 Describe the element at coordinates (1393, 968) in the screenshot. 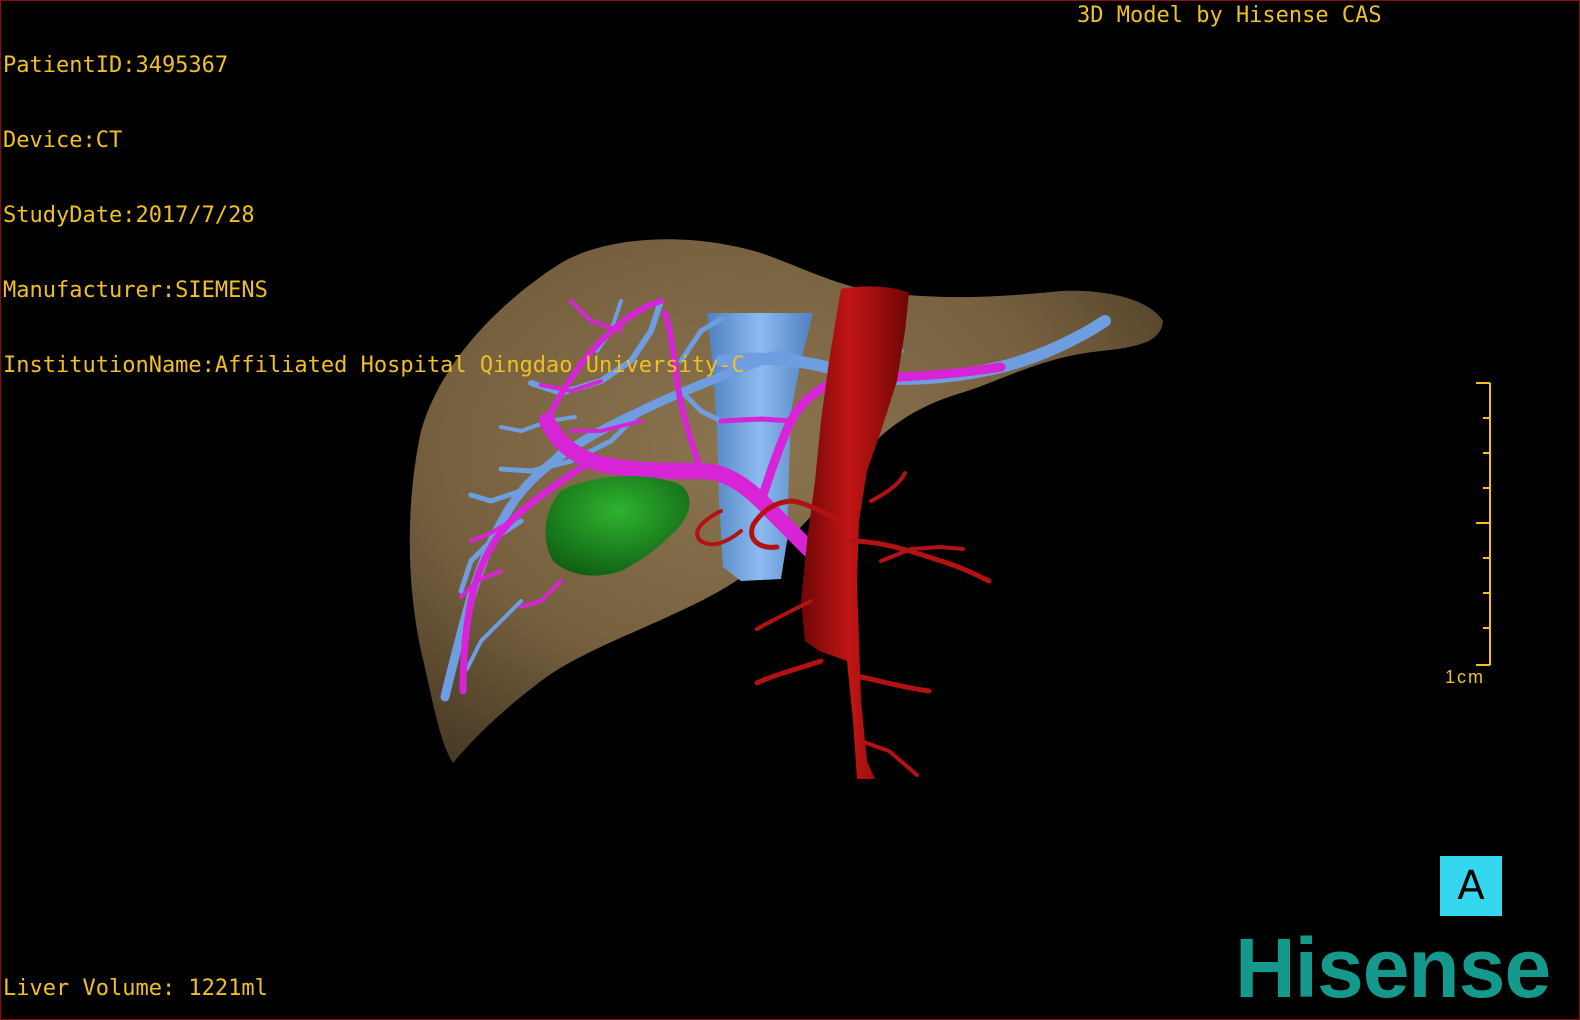

I see `hisense-logo: Hisense` at that location.